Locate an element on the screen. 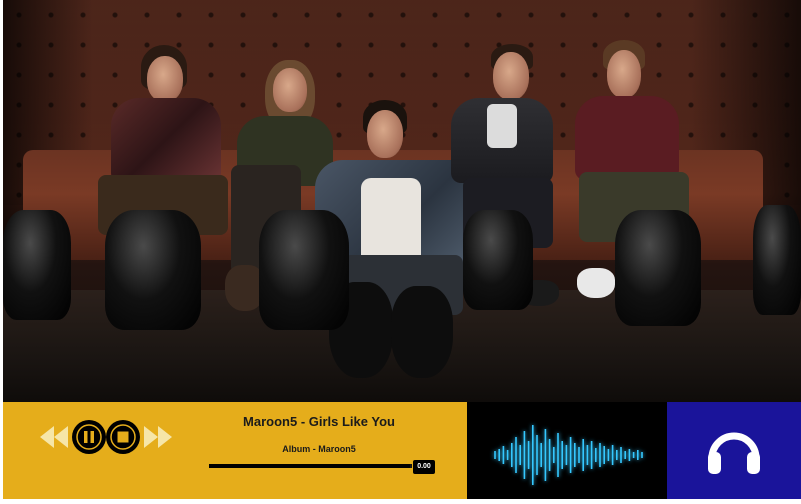 This screenshot has width=801, height=504. audio-waveform-icon is located at coordinates (567, 455).